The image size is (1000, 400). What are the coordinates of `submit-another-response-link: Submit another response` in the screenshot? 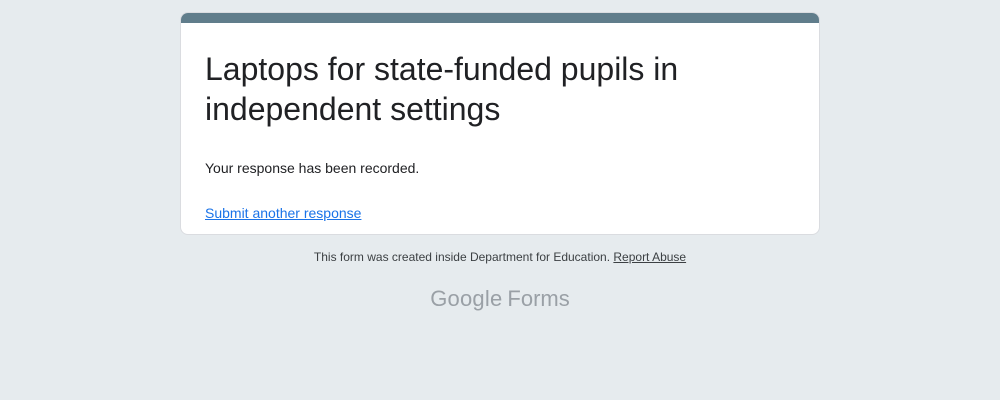 It's located at (283, 213).